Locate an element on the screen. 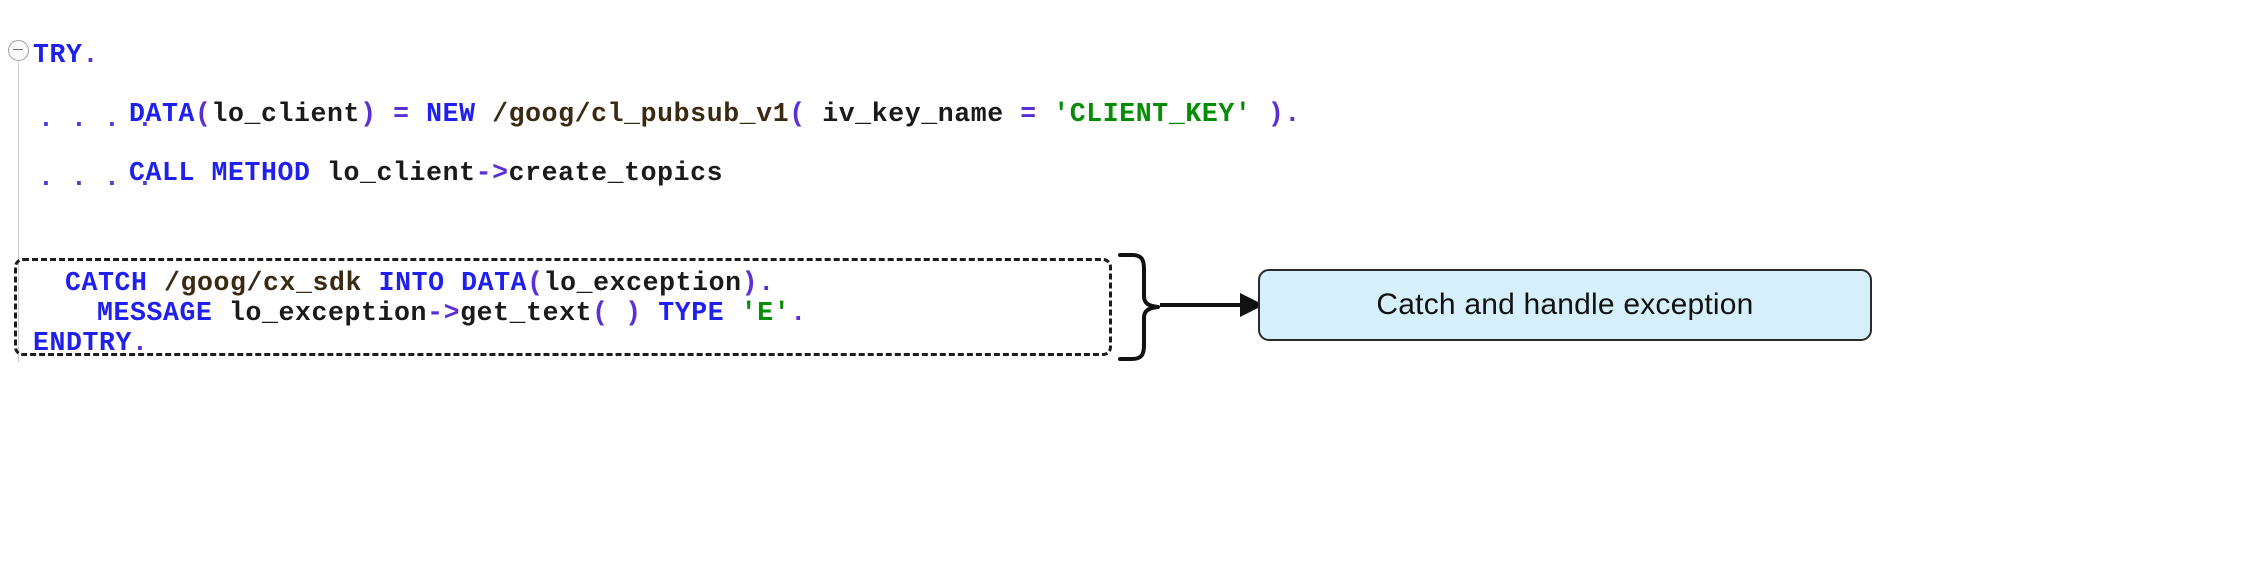 The height and width of the screenshot is (566, 2248). code-token: /goog/cx_sdk is located at coordinates (263, 283).